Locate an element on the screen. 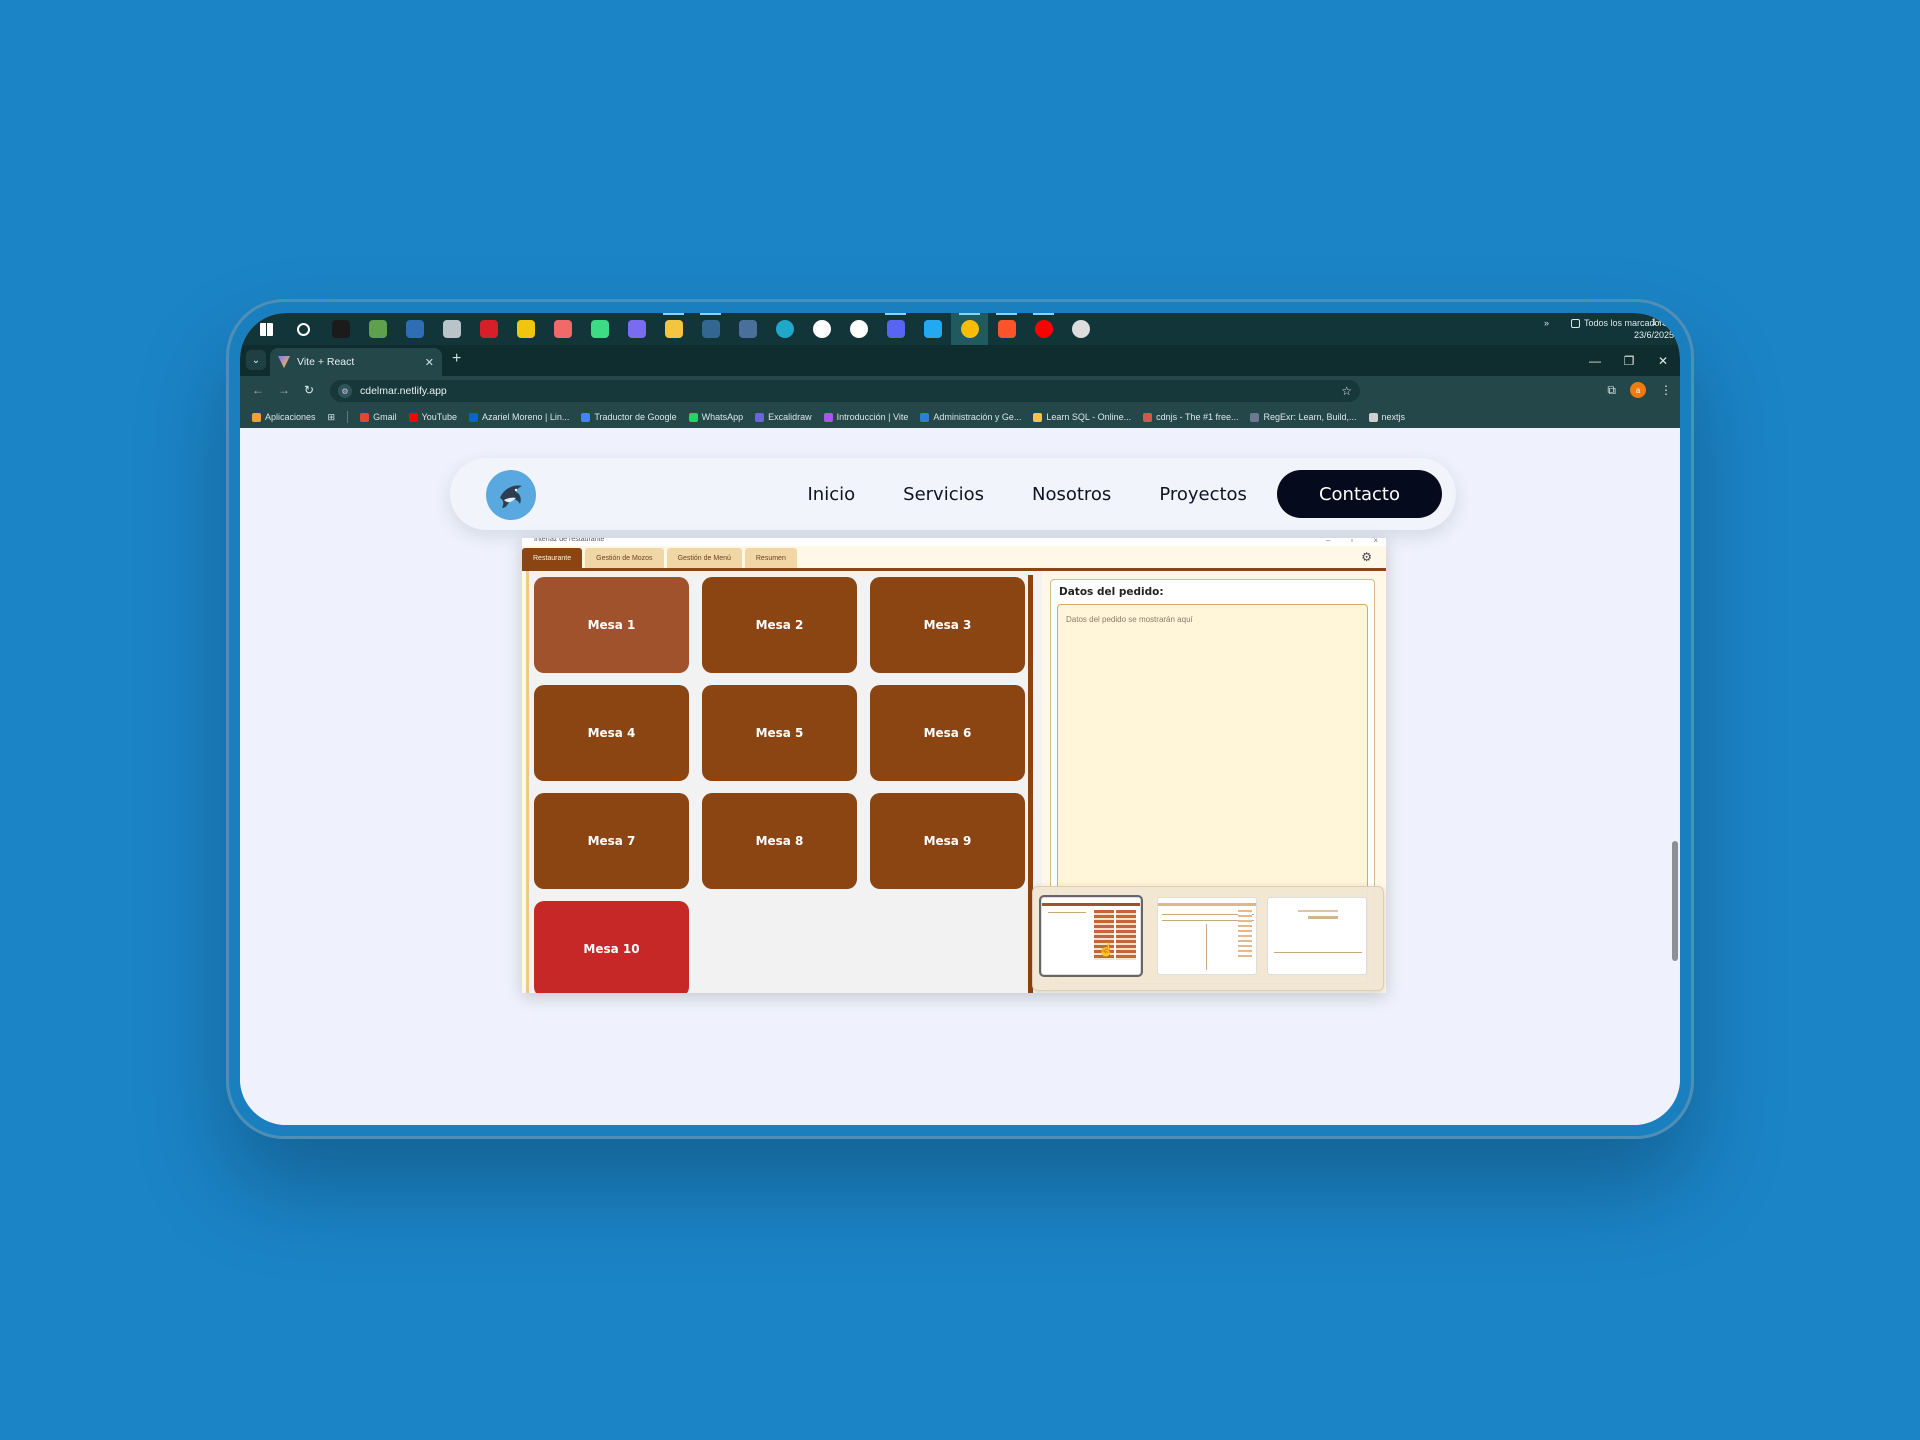  omnibox: ⚙ cdelmar.netlify.app ☆ is located at coordinates (845, 391).